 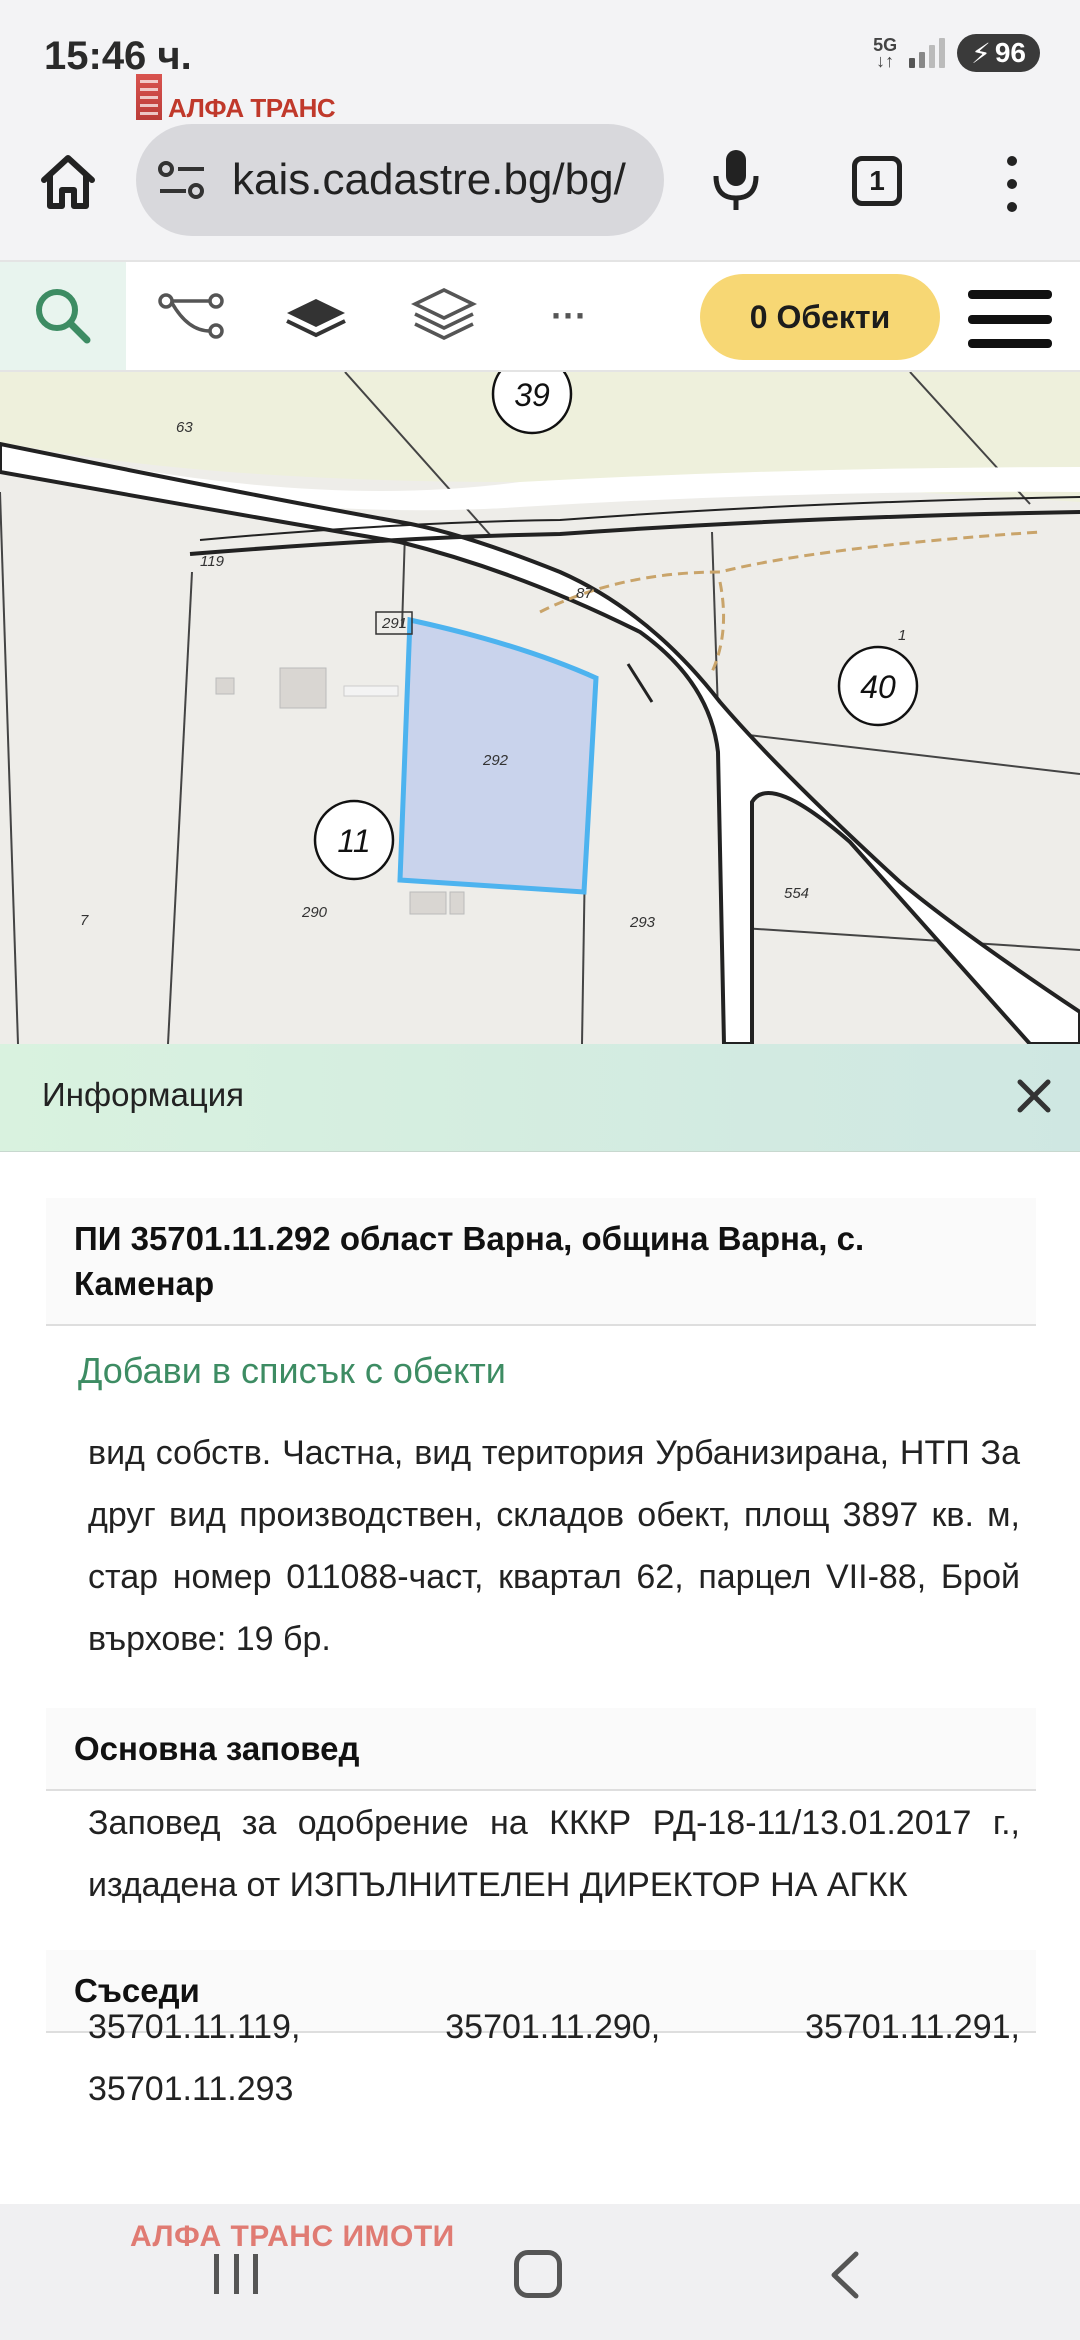 I want to click on more-tools-button: ···, so click(x=569, y=316).